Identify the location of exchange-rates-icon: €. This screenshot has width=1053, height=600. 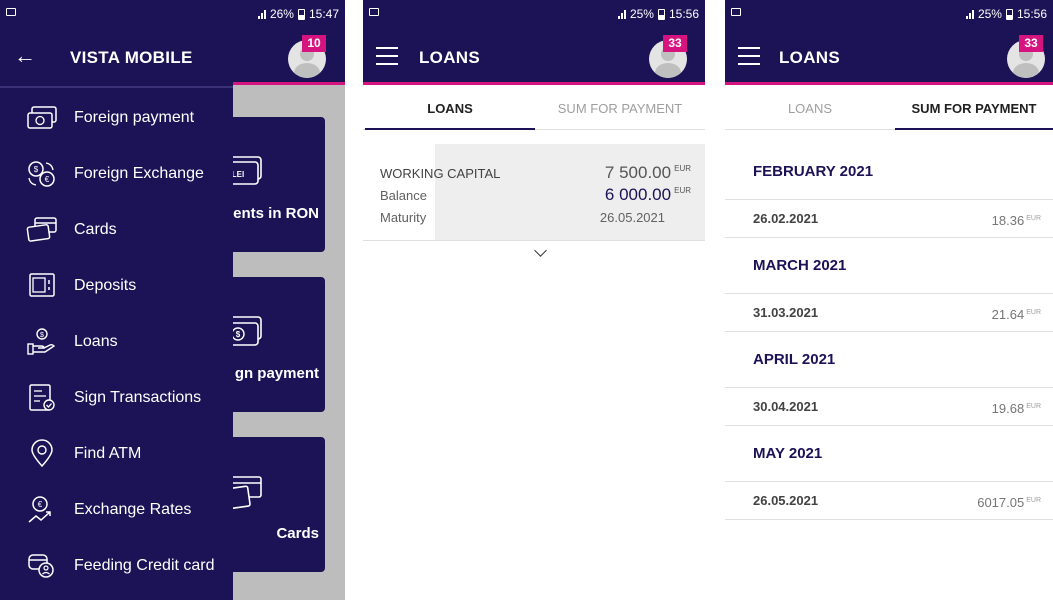
(39, 509).